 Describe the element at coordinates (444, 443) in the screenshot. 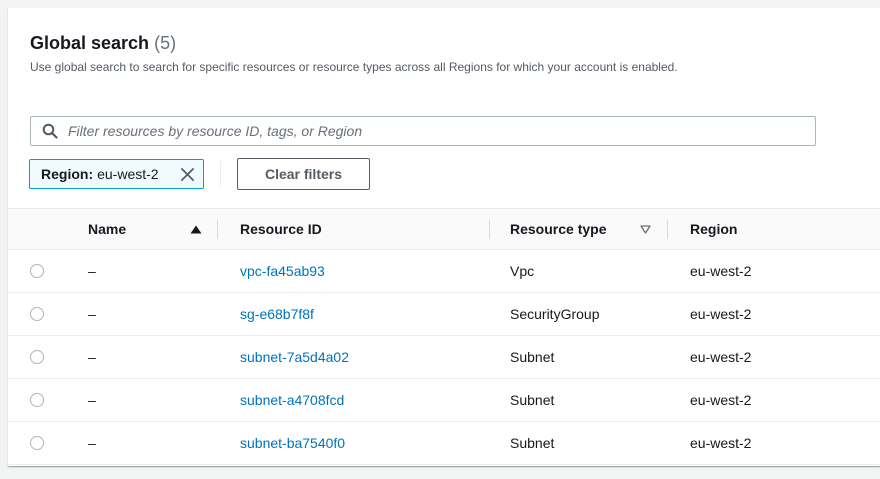

I see `table-row: – subnet-ba7540f0 Subnet eu-west-2` at that location.